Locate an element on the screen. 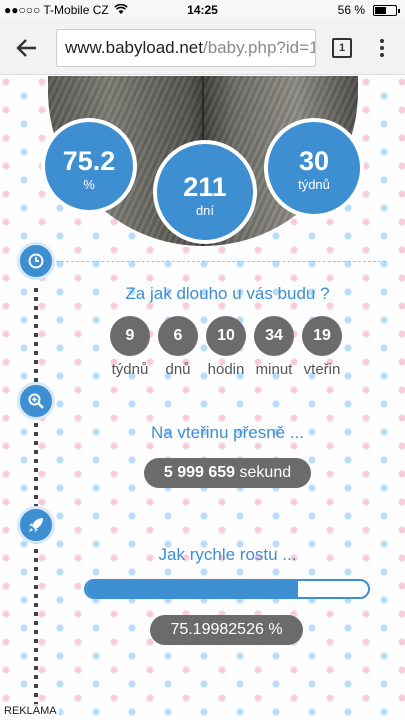 The height and width of the screenshot is (720, 405). growth-progress-bar is located at coordinates (227, 589).